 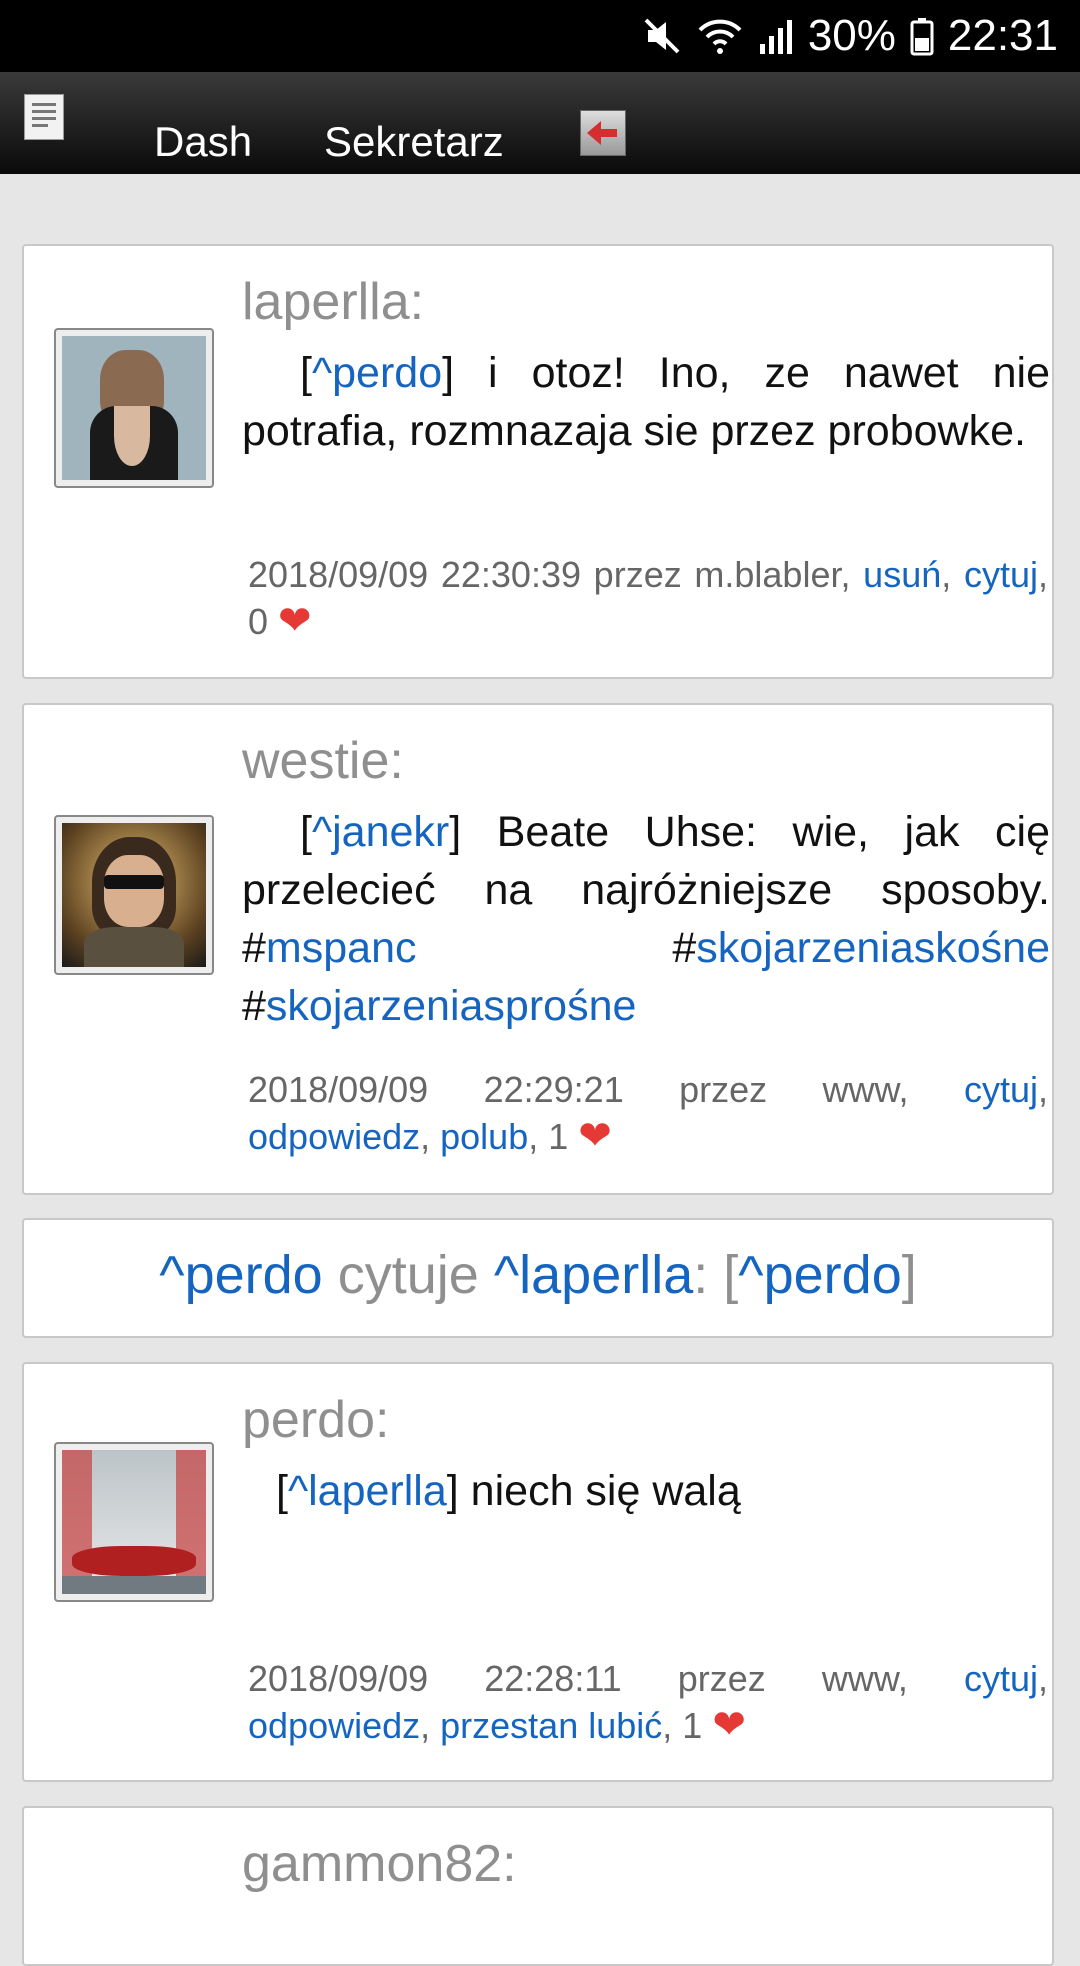 What do you see at coordinates (367, 1491) in the screenshot?
I see `mention-link: ^laperlla` at bounding box center [367, 1491].